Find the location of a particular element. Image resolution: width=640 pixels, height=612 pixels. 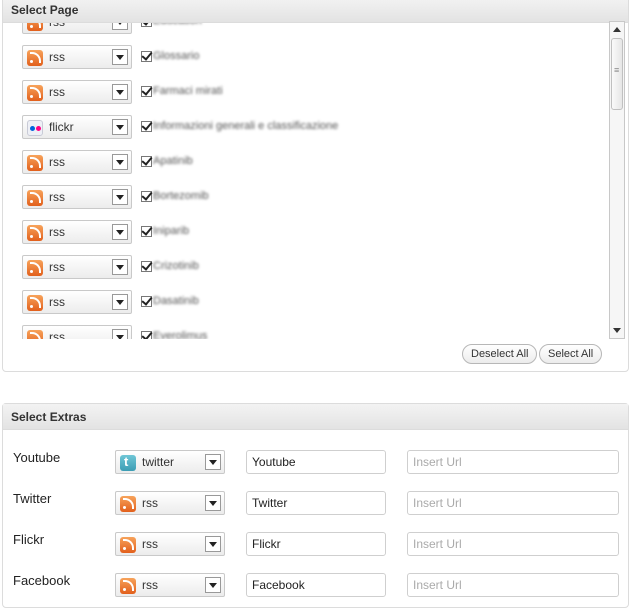

extra-name-input: Youtube is located at coordinates (316, 462).